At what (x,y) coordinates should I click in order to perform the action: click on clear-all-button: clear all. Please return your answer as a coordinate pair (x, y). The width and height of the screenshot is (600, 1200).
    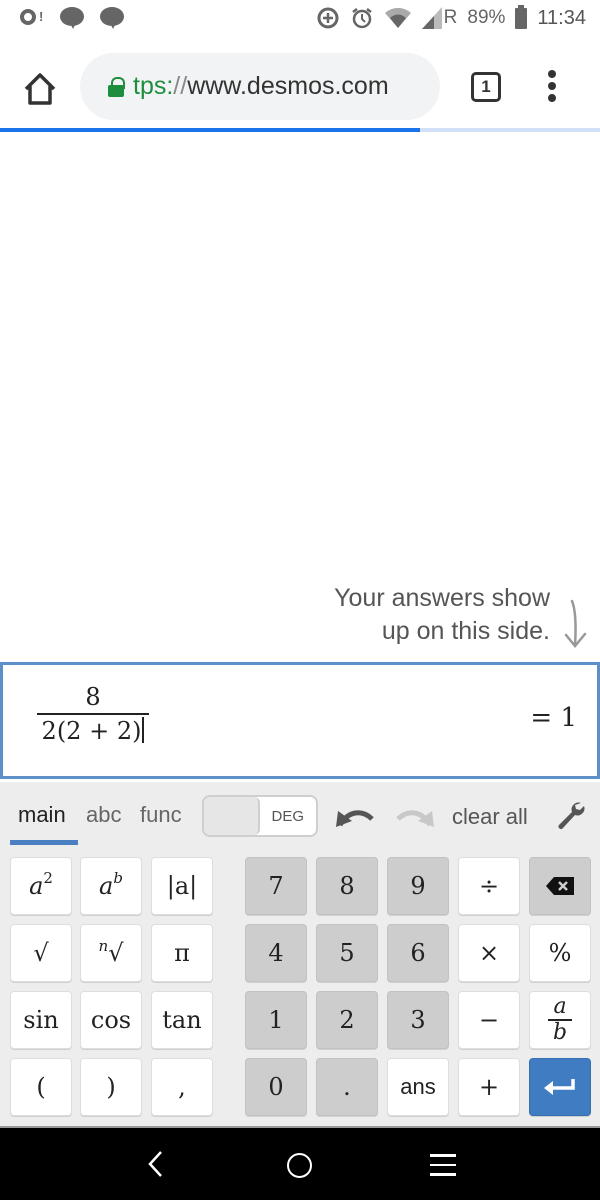
    Looking at the image, I should click on (490, 817).